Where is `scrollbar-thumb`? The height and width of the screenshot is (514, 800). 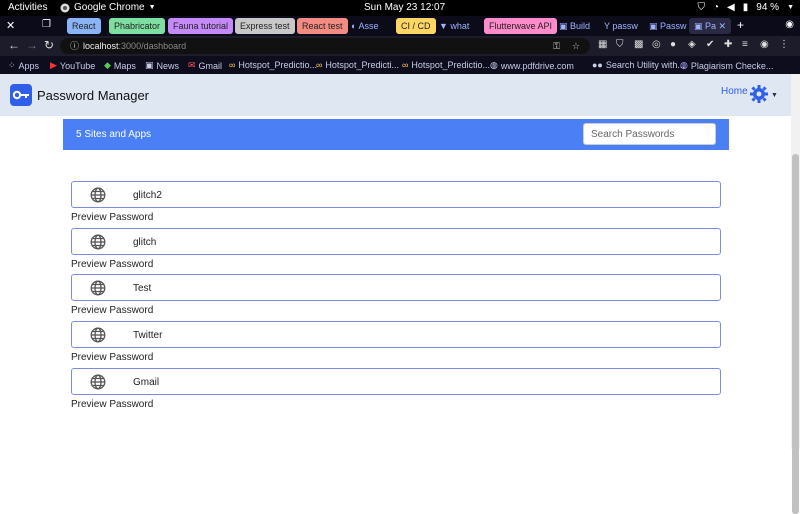
scrollbar-thumb is located at coordinates (795, 334).